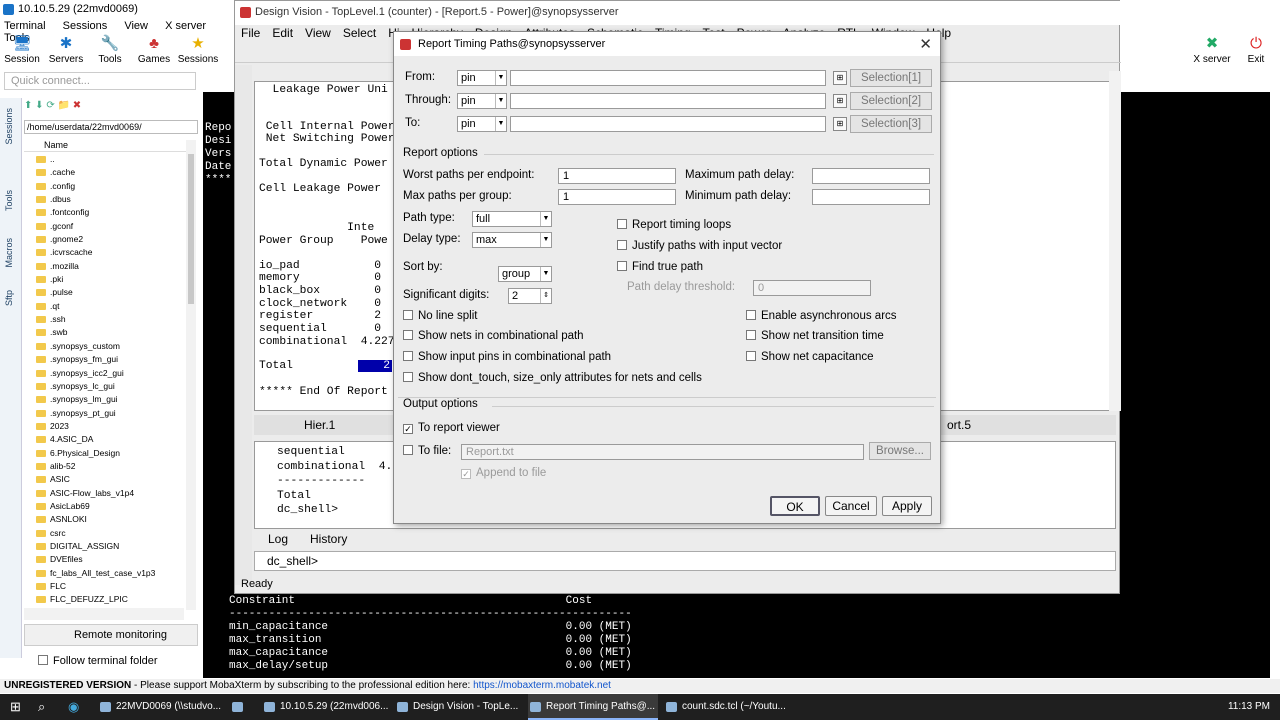 This screenshot has height=720, width=1280. Describe the element at coordinates (660, 267) in the screenshot. I see `find-true-path-checkbox: Find true path` at that location.